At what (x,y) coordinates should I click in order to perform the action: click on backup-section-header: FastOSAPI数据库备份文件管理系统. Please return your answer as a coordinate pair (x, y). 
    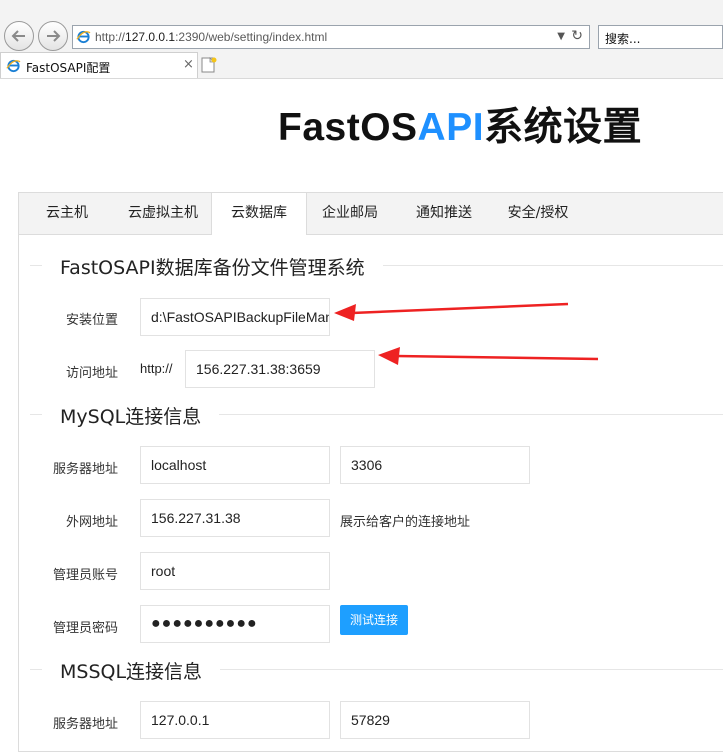
    Looking at the image, I should click on (376, 266).